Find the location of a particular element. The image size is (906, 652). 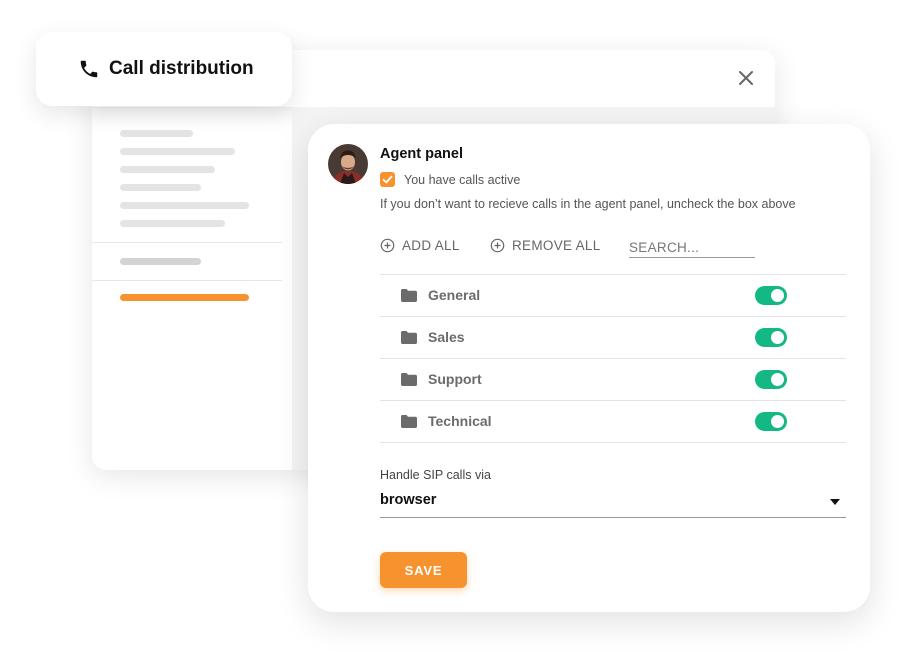

check-icon is located at coordinates (387, 179).